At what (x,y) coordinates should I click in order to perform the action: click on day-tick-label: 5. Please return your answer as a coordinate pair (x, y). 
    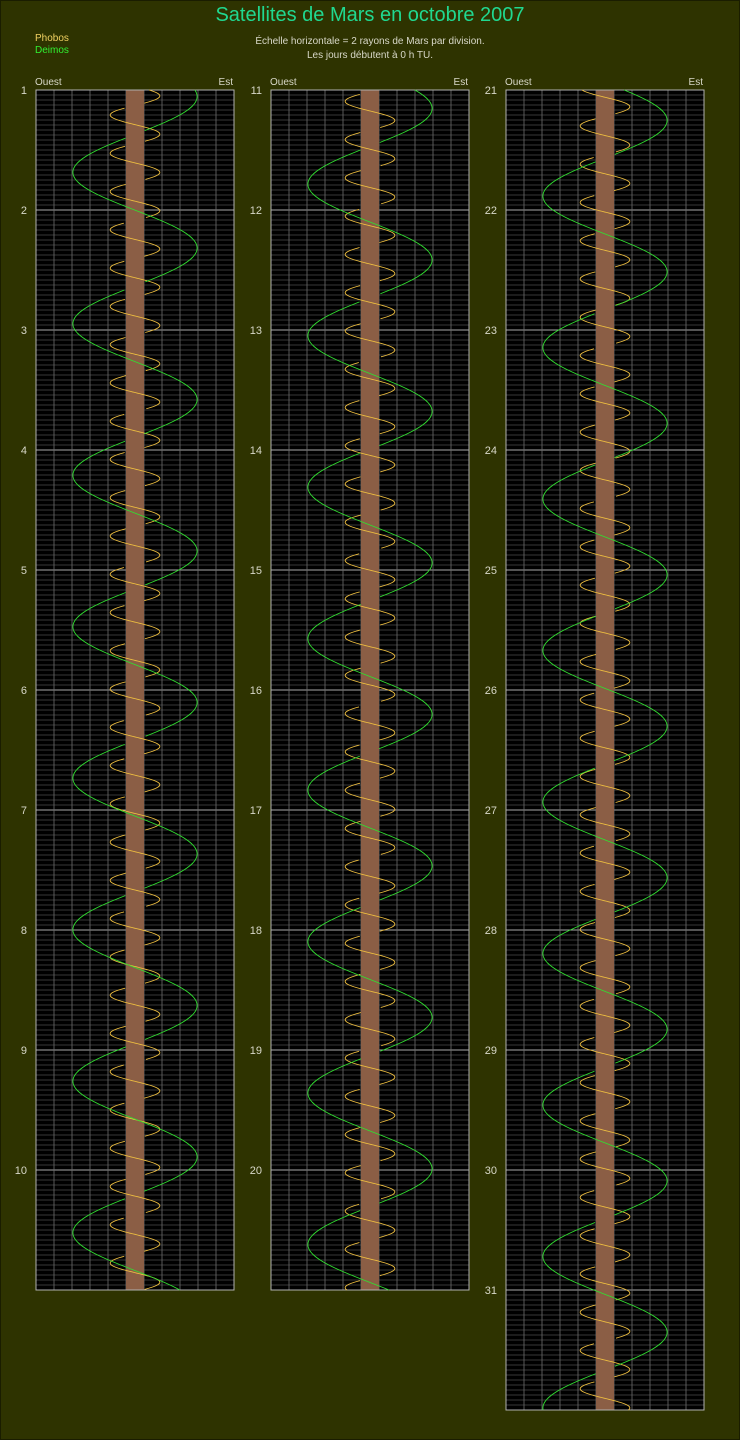
    Looking at the image, I should click on (24, 571).